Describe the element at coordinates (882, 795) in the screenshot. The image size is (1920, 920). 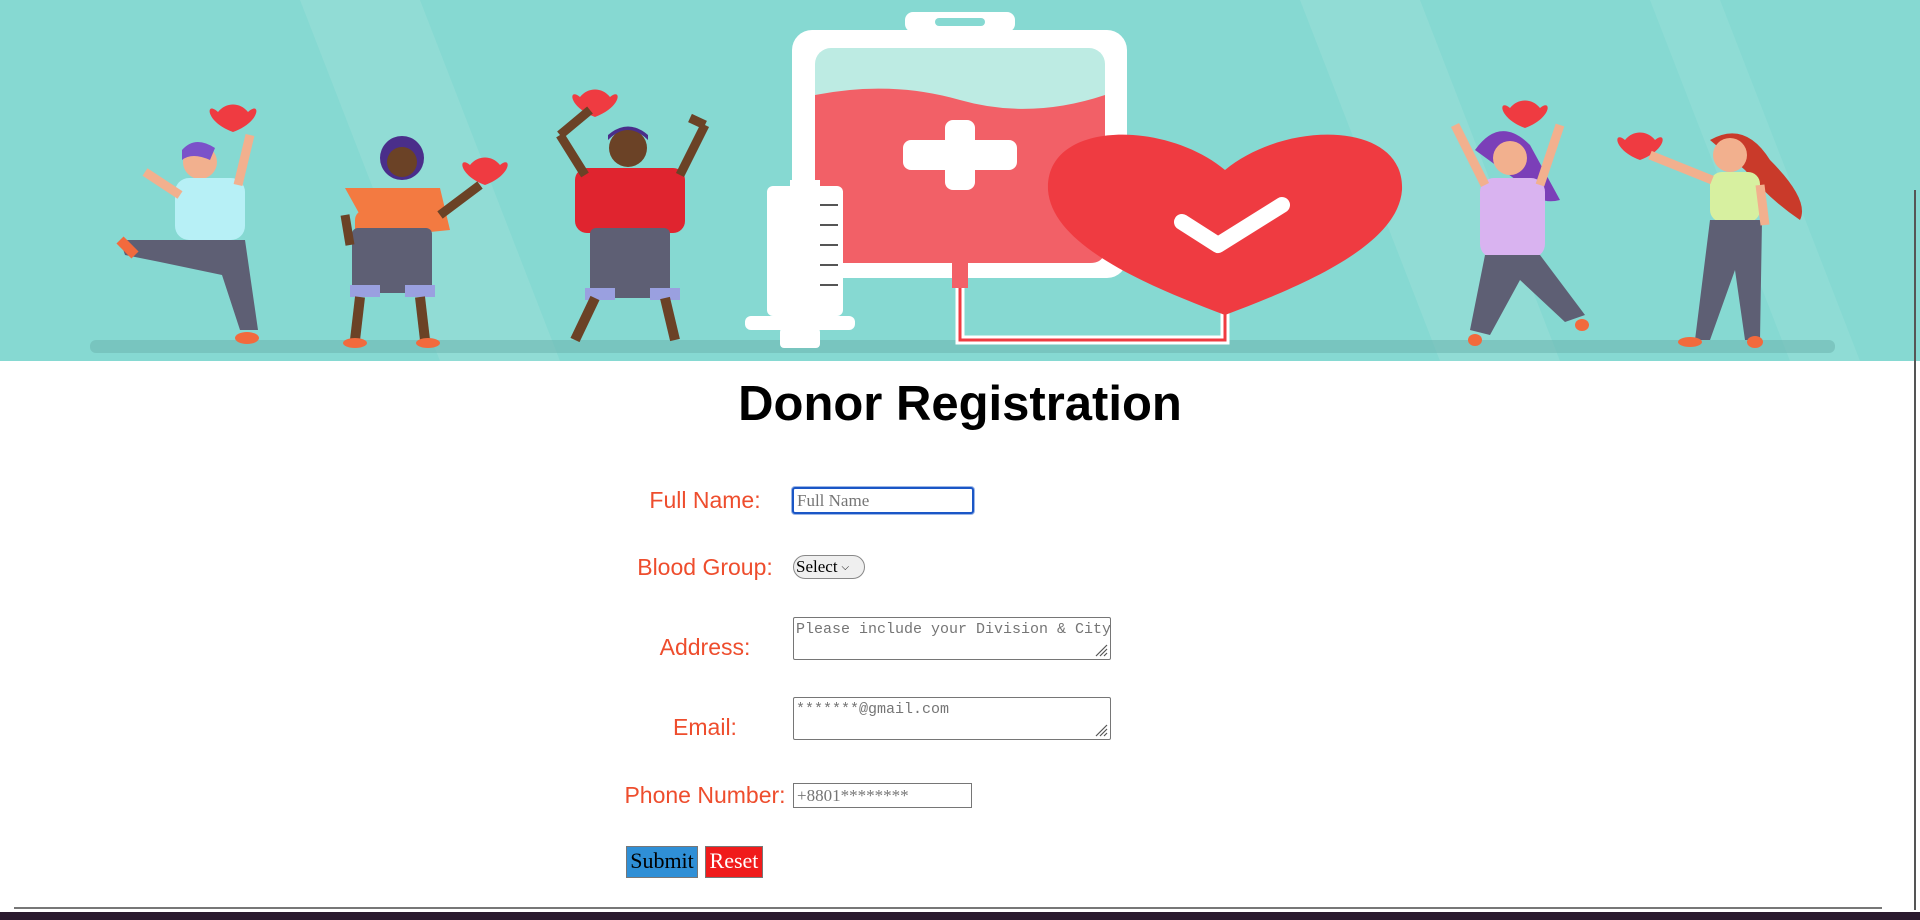
I see `phone-input` at that location.